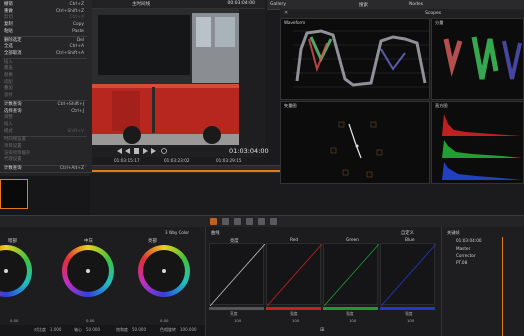 The width and height of the screenshot is (524, 336). What do you see at coordinates (8, 89) in the screenshot?
I see `menu-item-label: 叠加` at bounding box center [8, 89].